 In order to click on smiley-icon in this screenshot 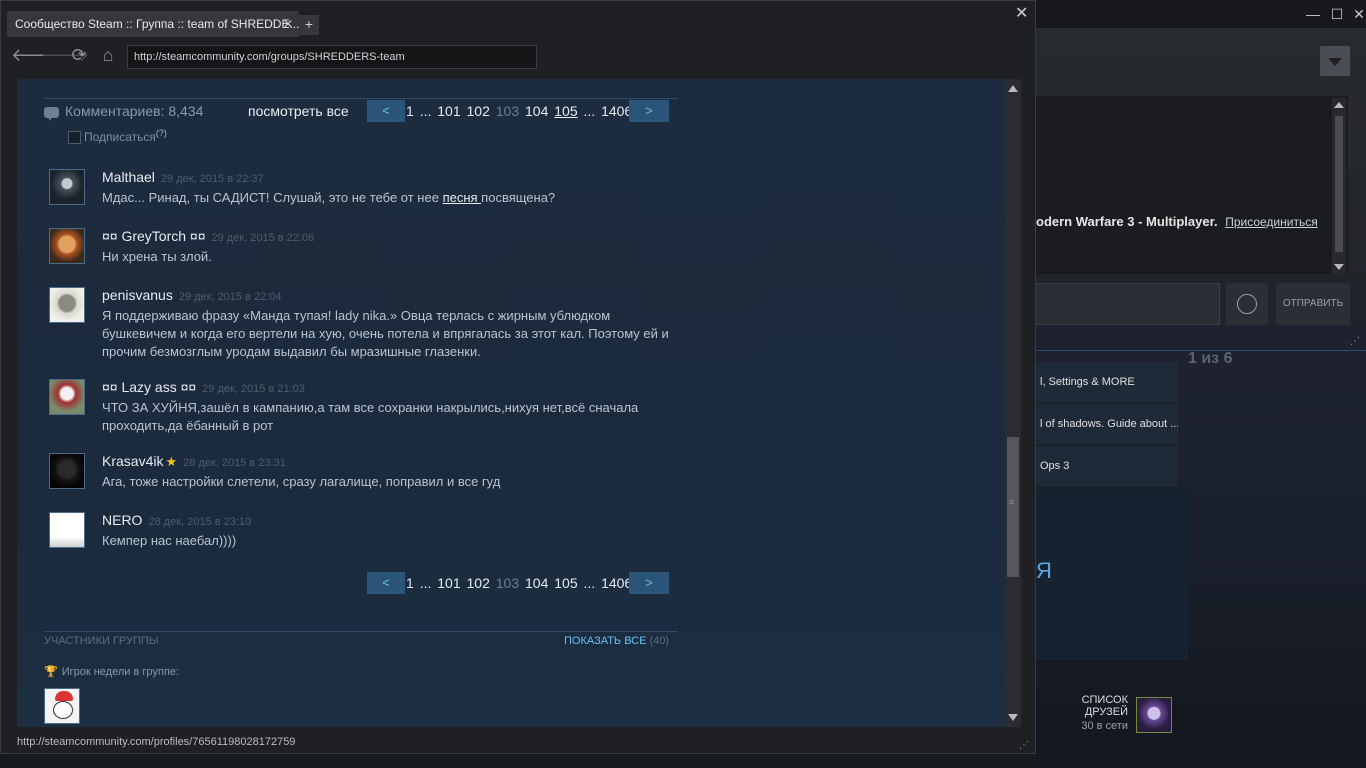, I will do `click(1247, 304)`.